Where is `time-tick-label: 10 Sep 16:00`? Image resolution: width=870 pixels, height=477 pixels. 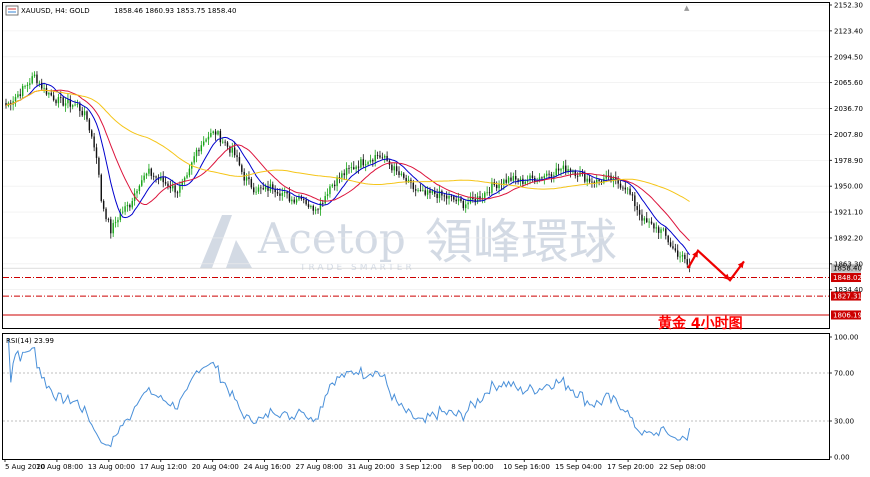 time-tick-label: 10 Sep 16:00 is located at coordinates (526, 467).